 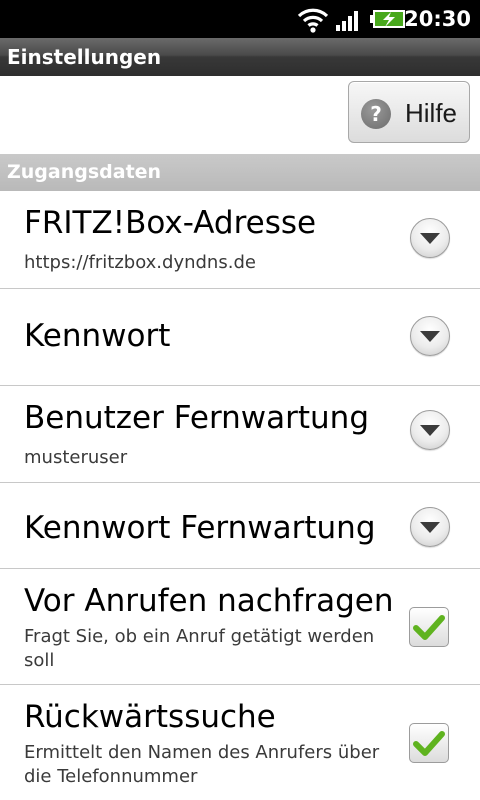 I want to click on wifi-icon, so click(x=313, y=20).